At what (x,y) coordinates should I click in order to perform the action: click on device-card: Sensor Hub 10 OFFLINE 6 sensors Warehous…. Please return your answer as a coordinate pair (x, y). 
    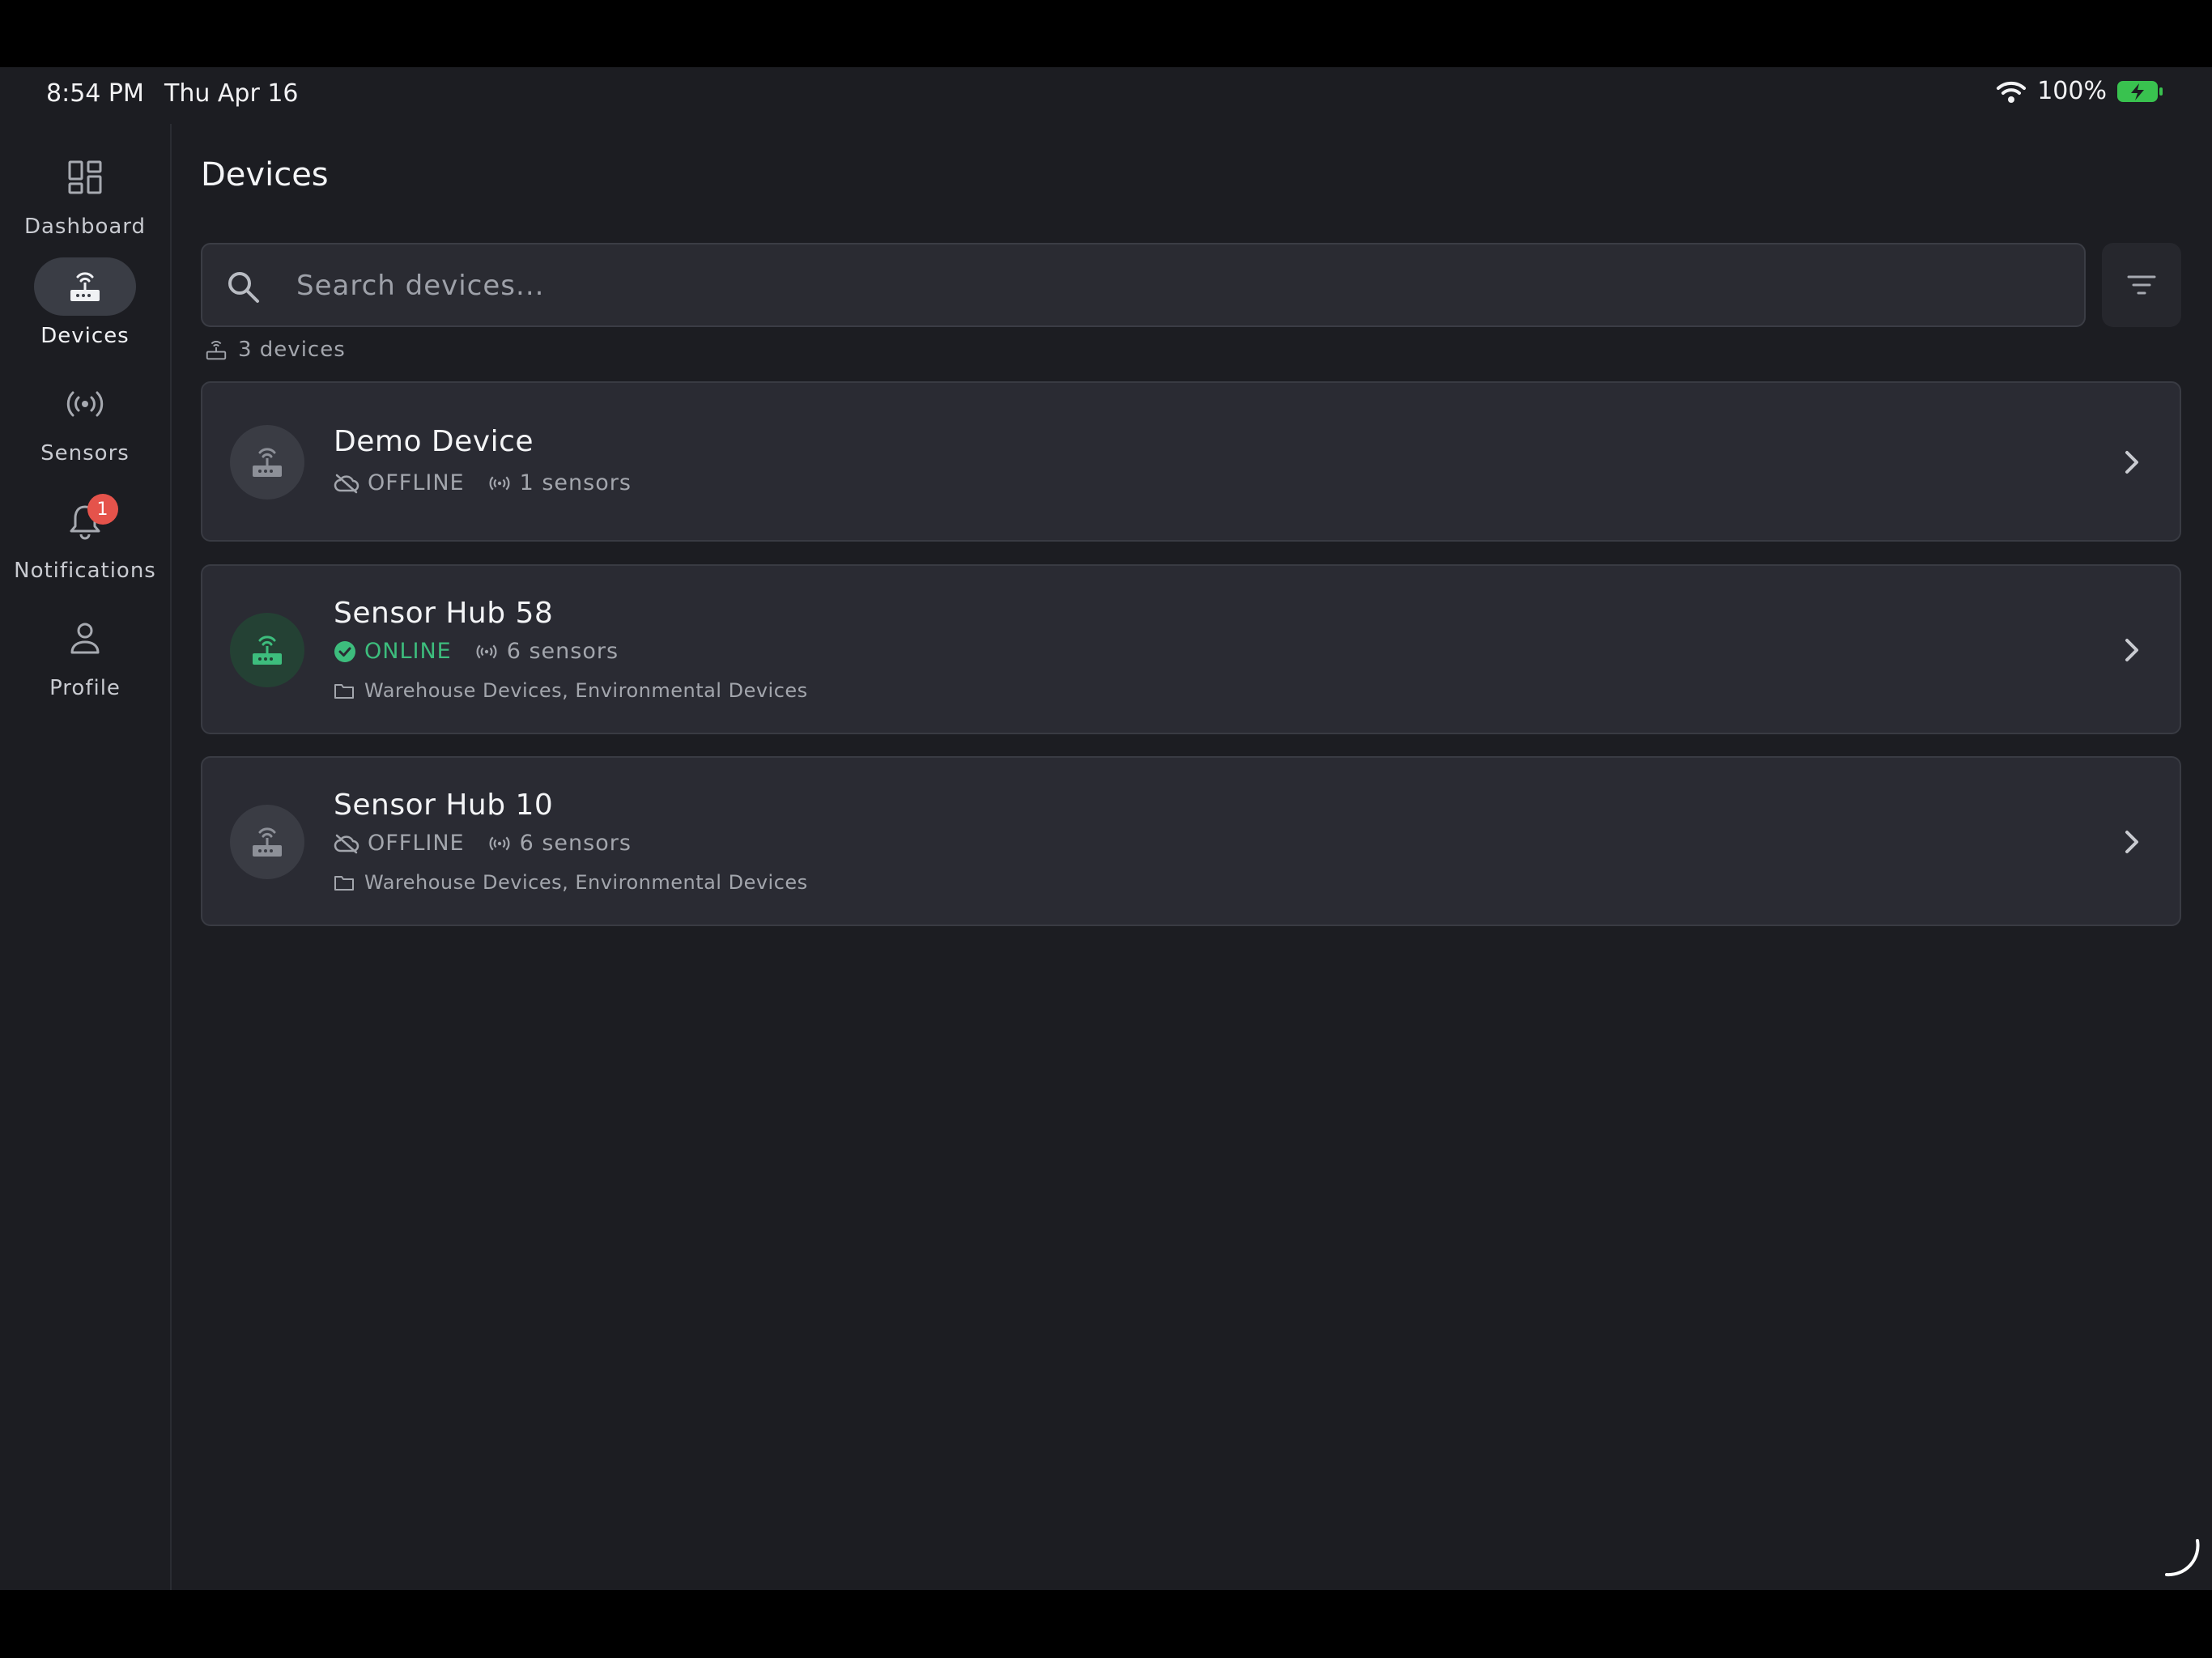
    Looking at the image, I should click on (1191, 841).